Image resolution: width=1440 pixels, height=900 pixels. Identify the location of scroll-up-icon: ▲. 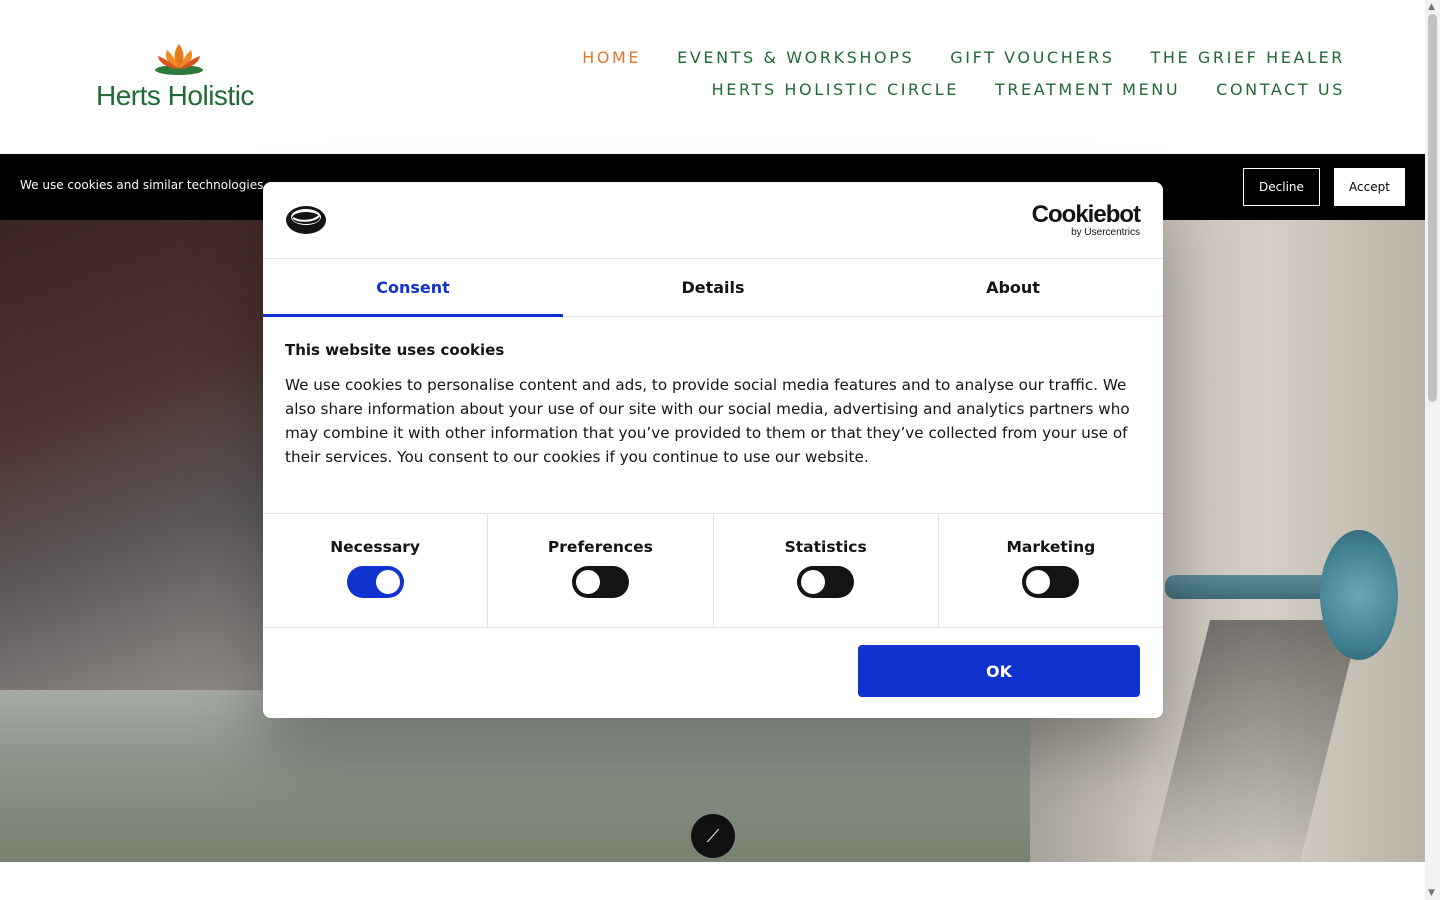
(1431, 7).